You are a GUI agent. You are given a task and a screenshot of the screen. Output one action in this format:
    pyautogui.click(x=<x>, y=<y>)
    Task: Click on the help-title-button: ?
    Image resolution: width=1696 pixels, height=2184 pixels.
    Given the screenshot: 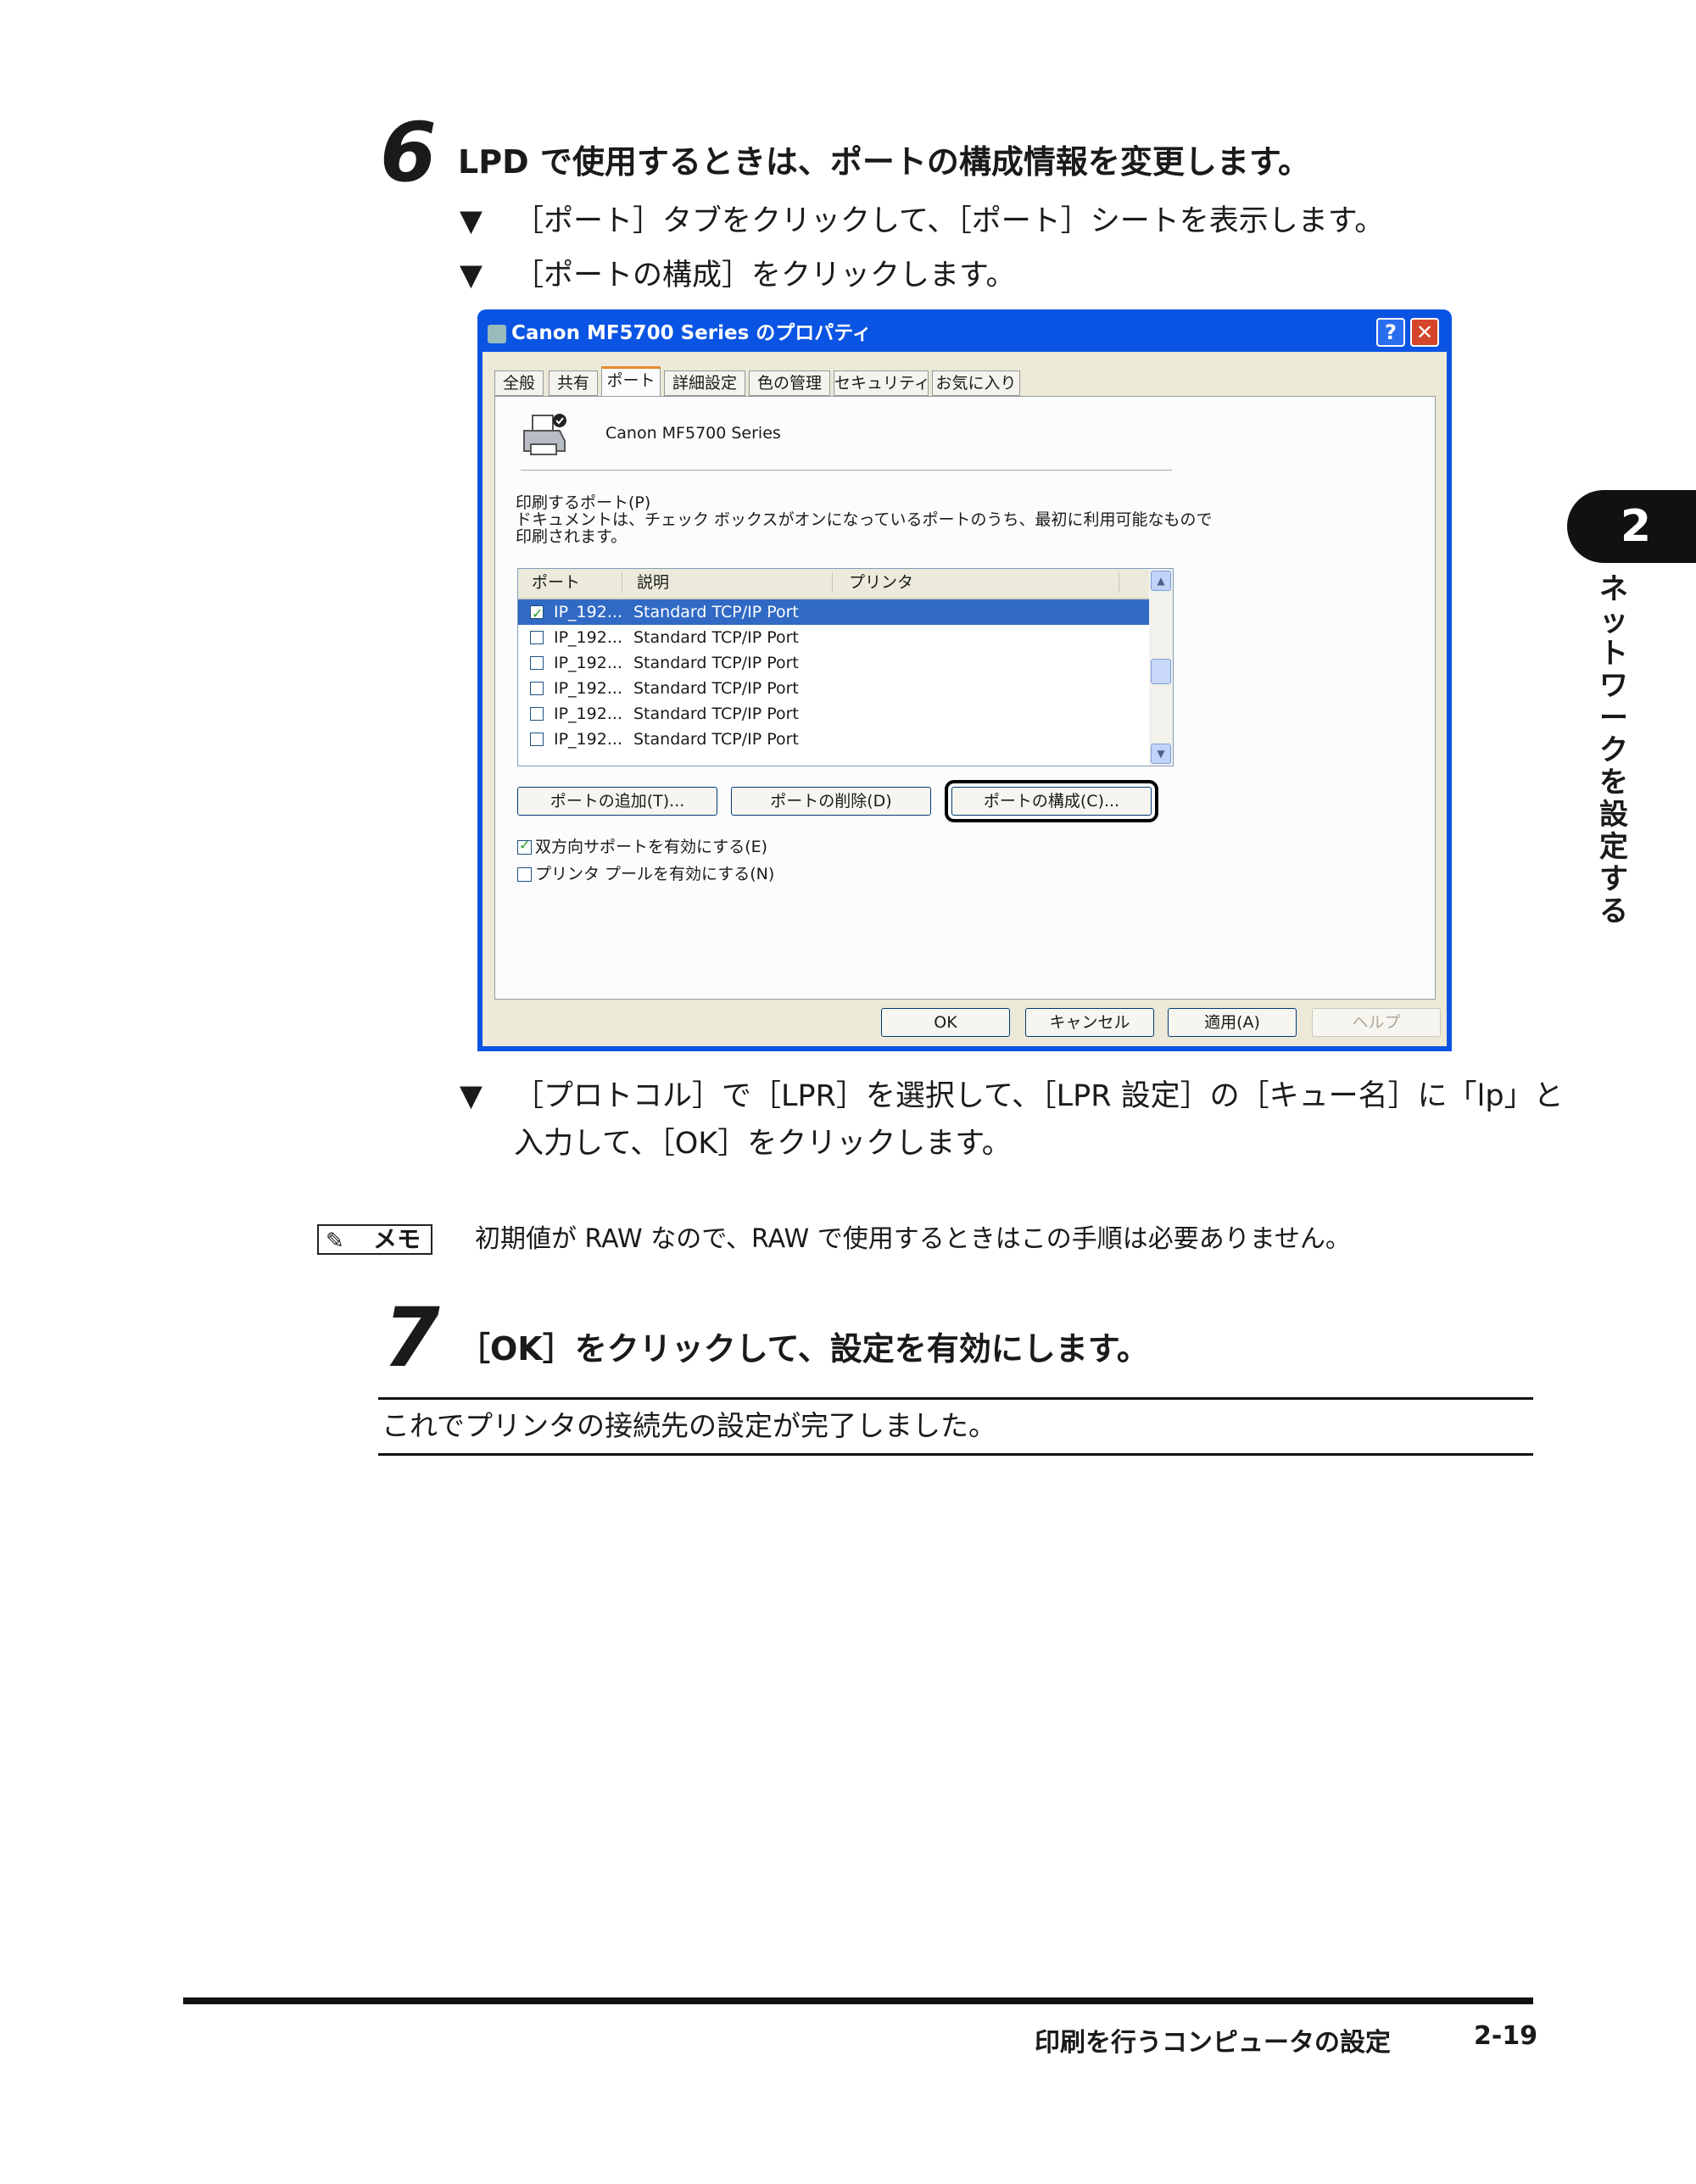 What is the action you would take?
    pyautogui.click(x=1390, y=332)
    